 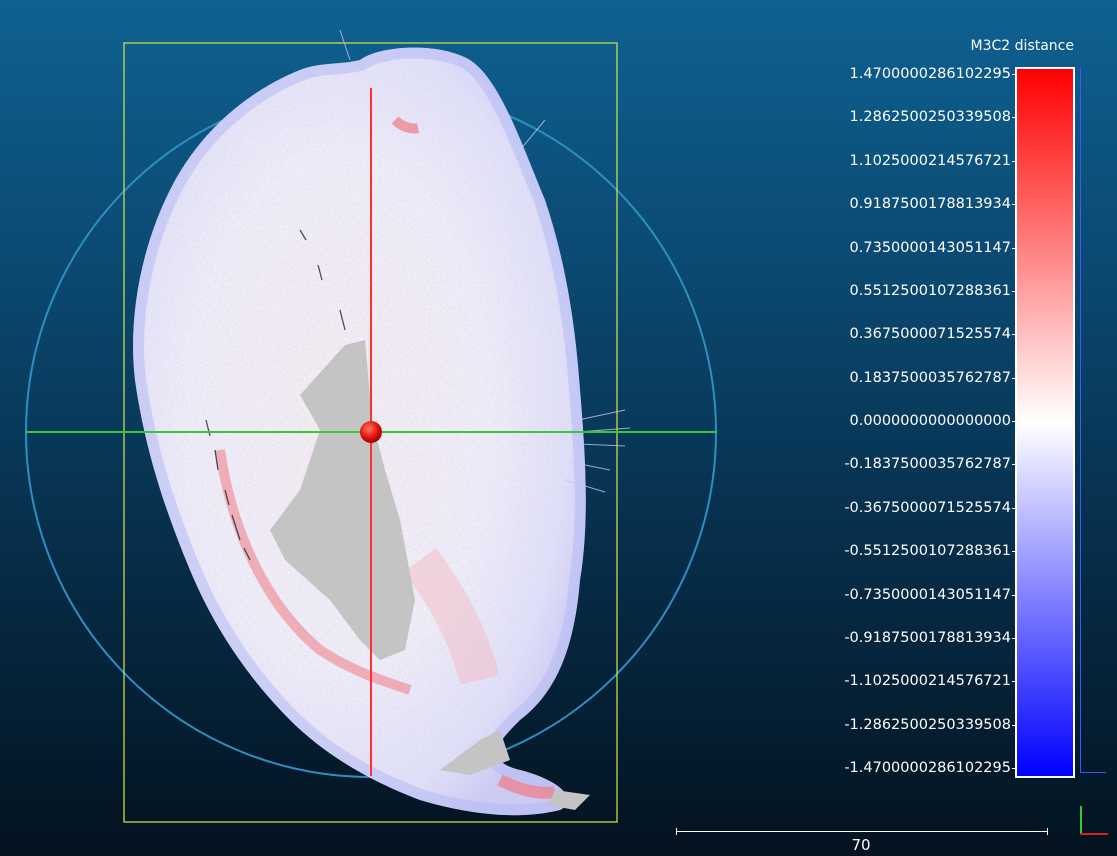 What do you see at coordinates (1080, 420) in the screenshot?
I see `histogram-line` at bounding box center [1080, 420].